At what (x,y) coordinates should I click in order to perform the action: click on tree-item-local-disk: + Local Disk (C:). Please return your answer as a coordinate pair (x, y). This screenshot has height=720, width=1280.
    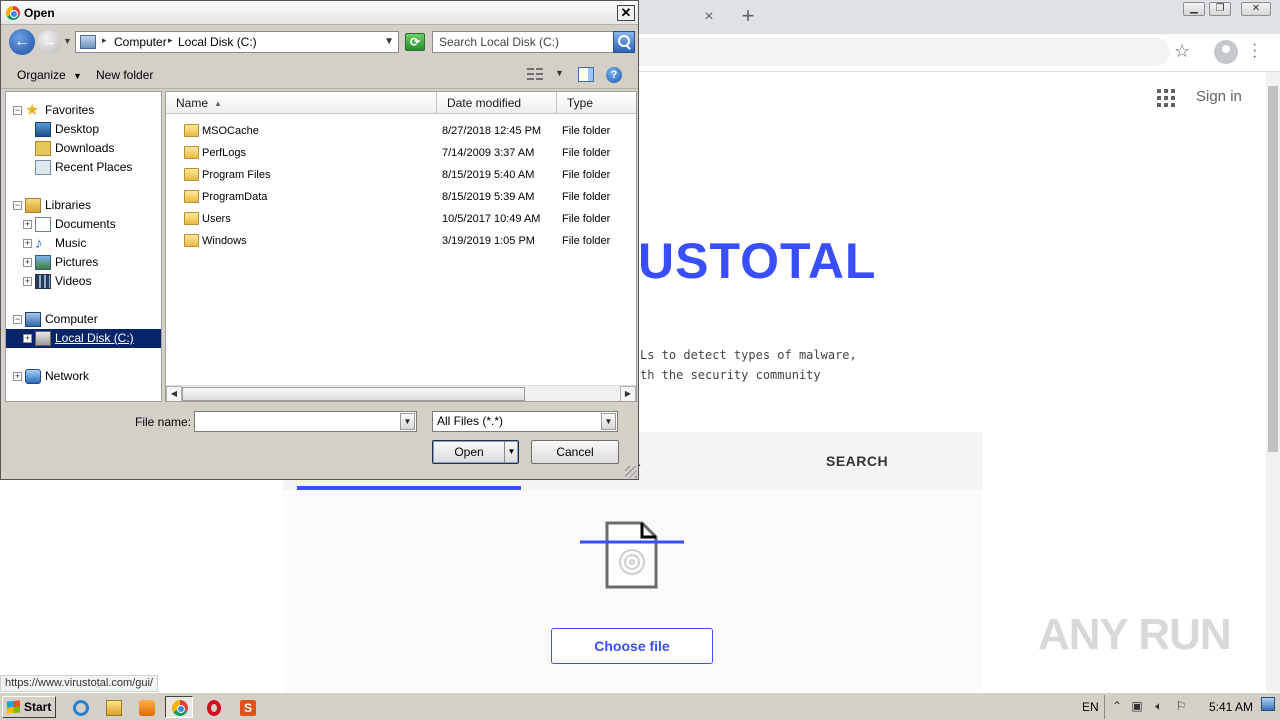
    Looking at the image, I should click on (83, 338).